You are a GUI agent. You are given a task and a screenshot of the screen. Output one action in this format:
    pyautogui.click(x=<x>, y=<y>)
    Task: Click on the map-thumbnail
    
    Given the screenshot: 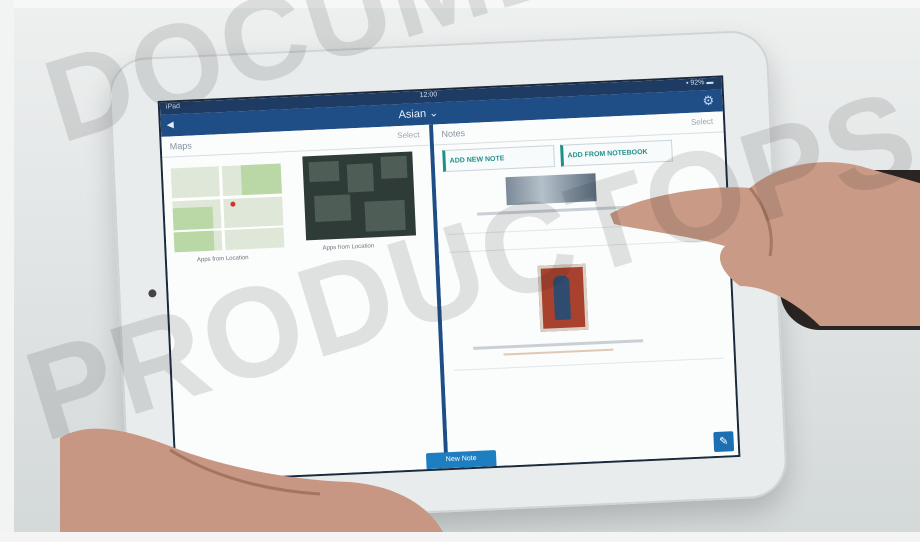 What is the action you would take?
    pyautogui.click(x=227, y=208)
    